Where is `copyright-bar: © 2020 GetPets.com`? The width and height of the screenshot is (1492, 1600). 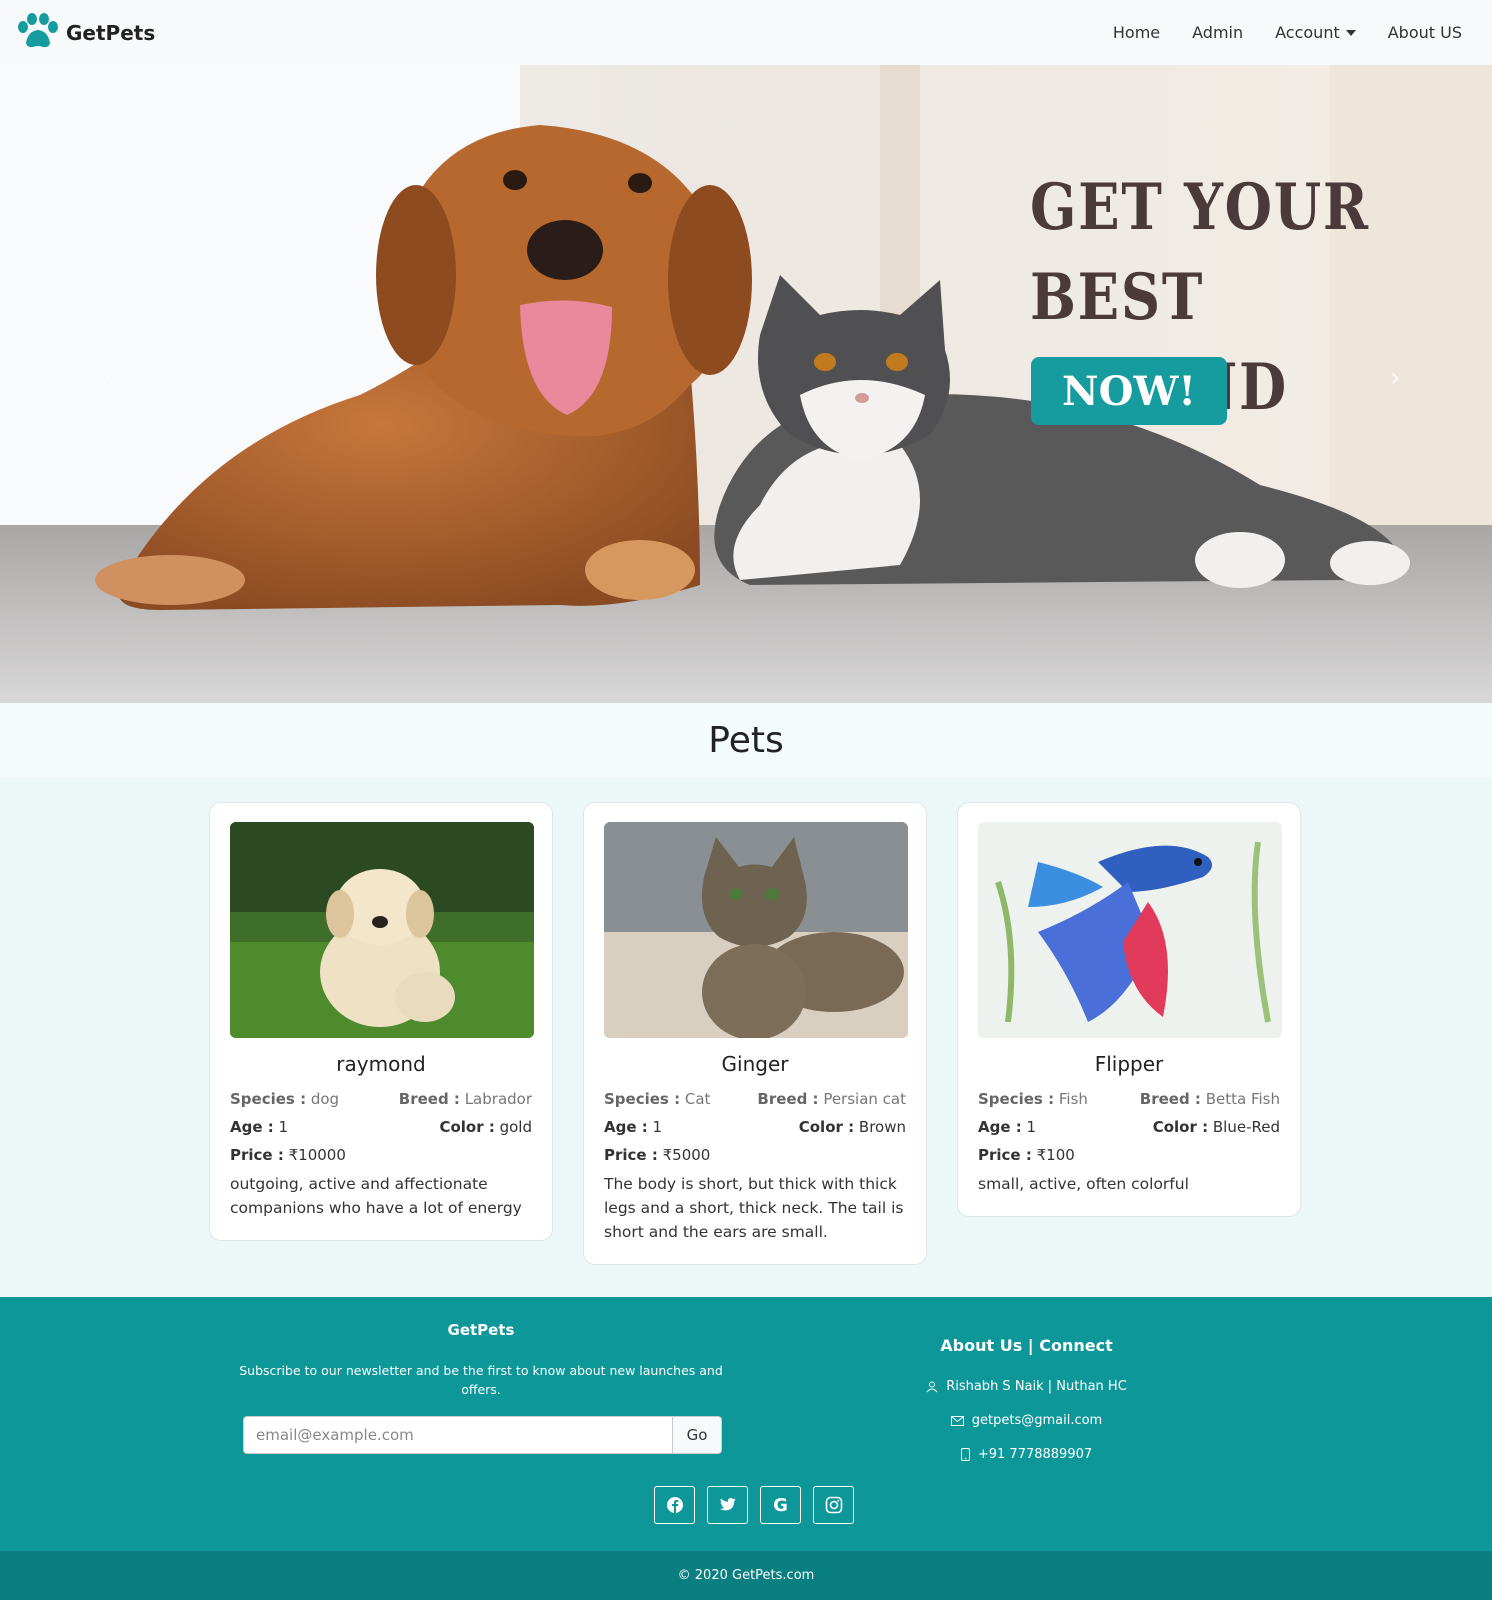
copyright-bar: © 2020 GetPets.com is located at coordinates (746, 1575).